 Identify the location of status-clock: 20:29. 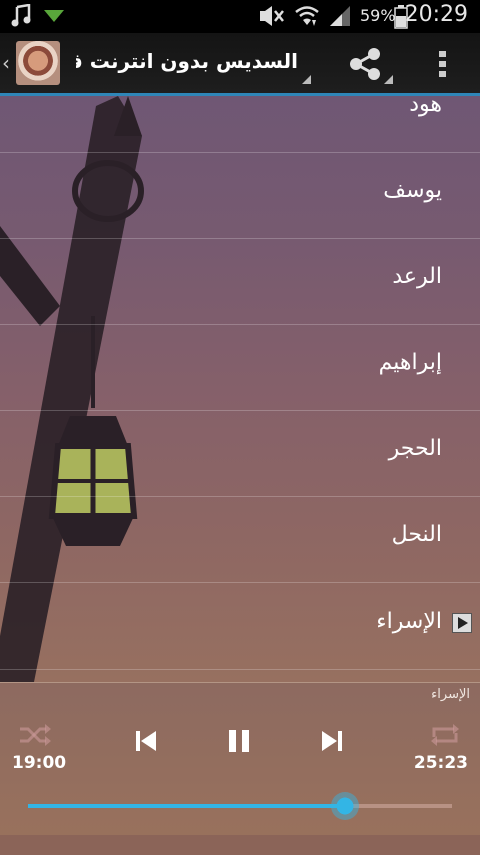
(436, 14).